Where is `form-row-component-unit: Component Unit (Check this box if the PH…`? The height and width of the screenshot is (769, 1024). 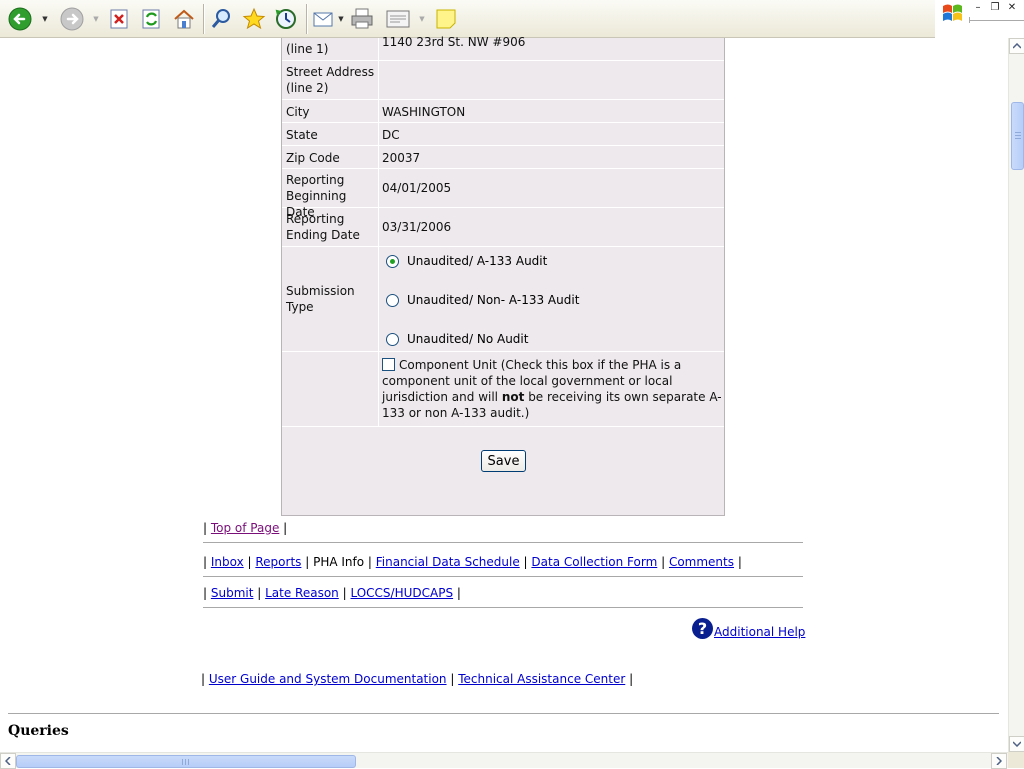 form-row-component-unit: Component Unit (Check this box if the PH… is located at coordinates (503, 389).